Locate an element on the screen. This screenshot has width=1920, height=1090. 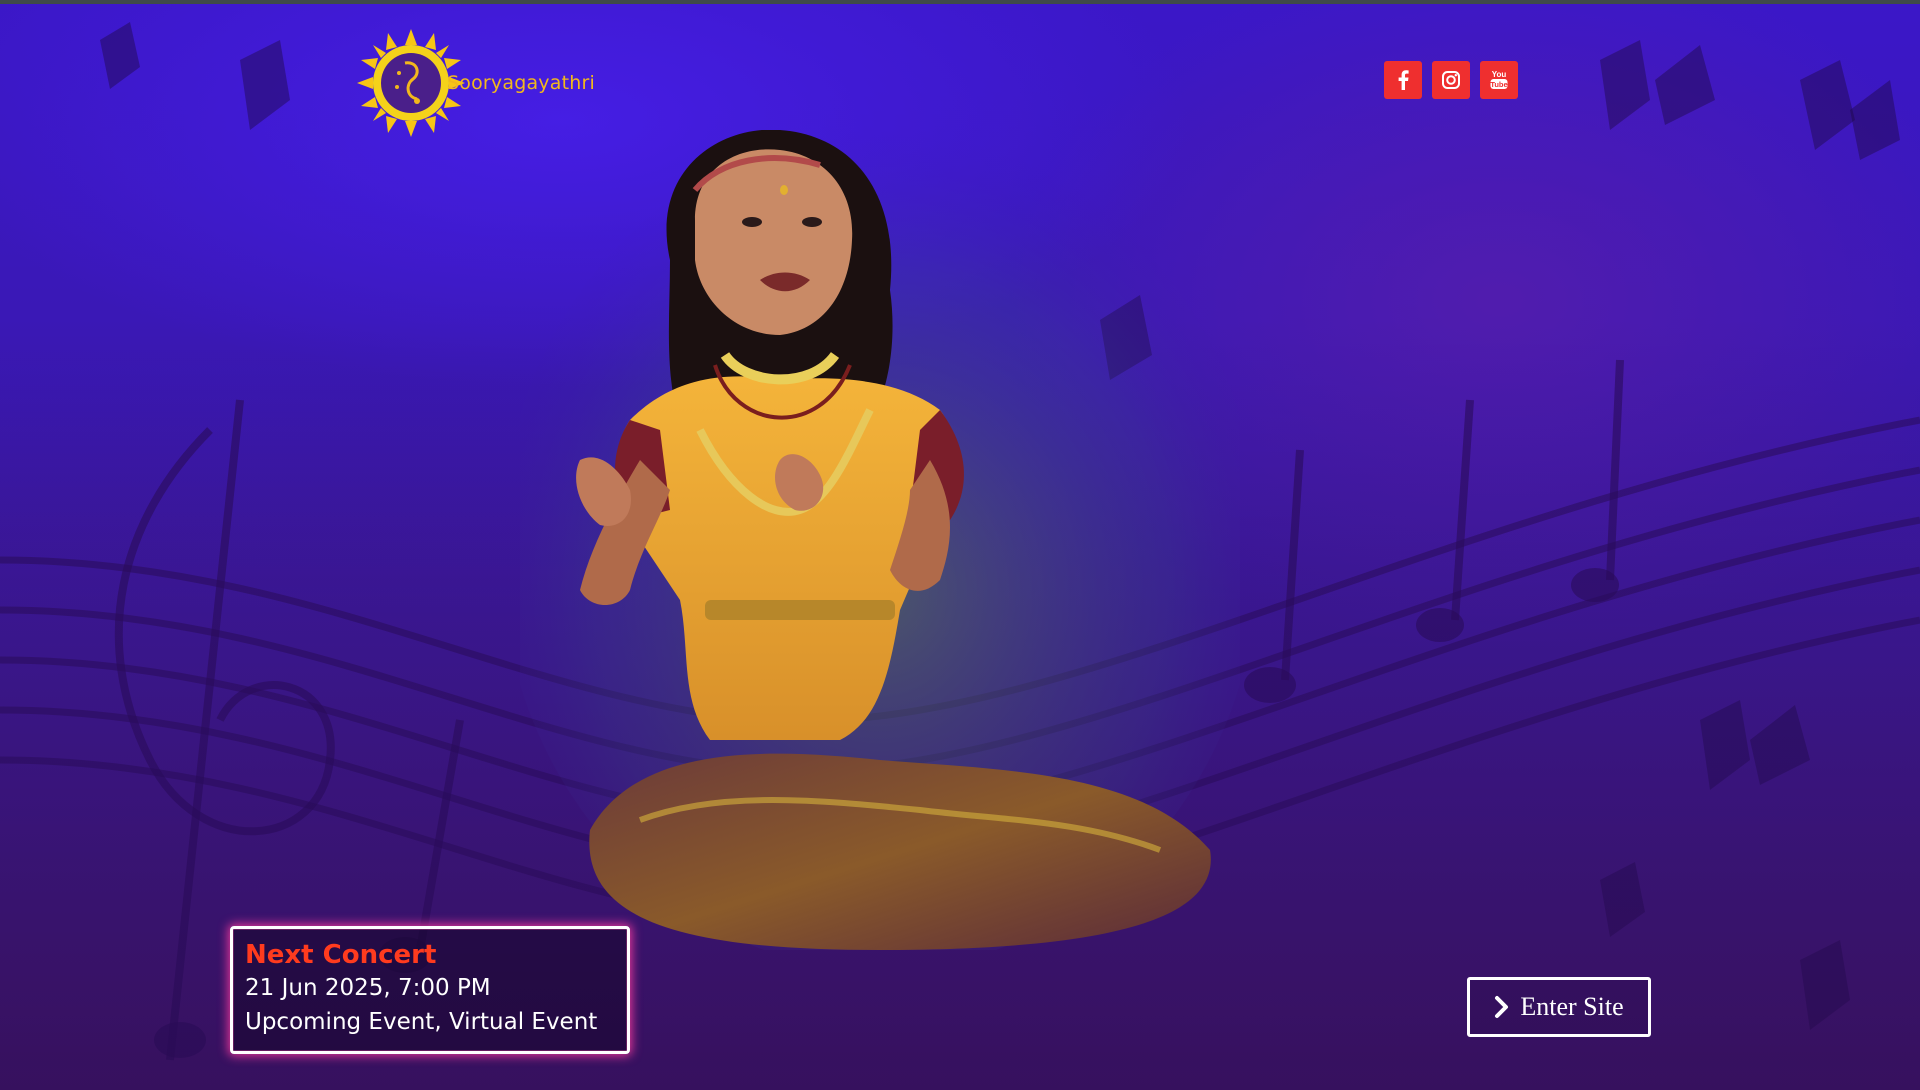
brand-logo: Sooryagayathri is located at coordinates (475, 83).